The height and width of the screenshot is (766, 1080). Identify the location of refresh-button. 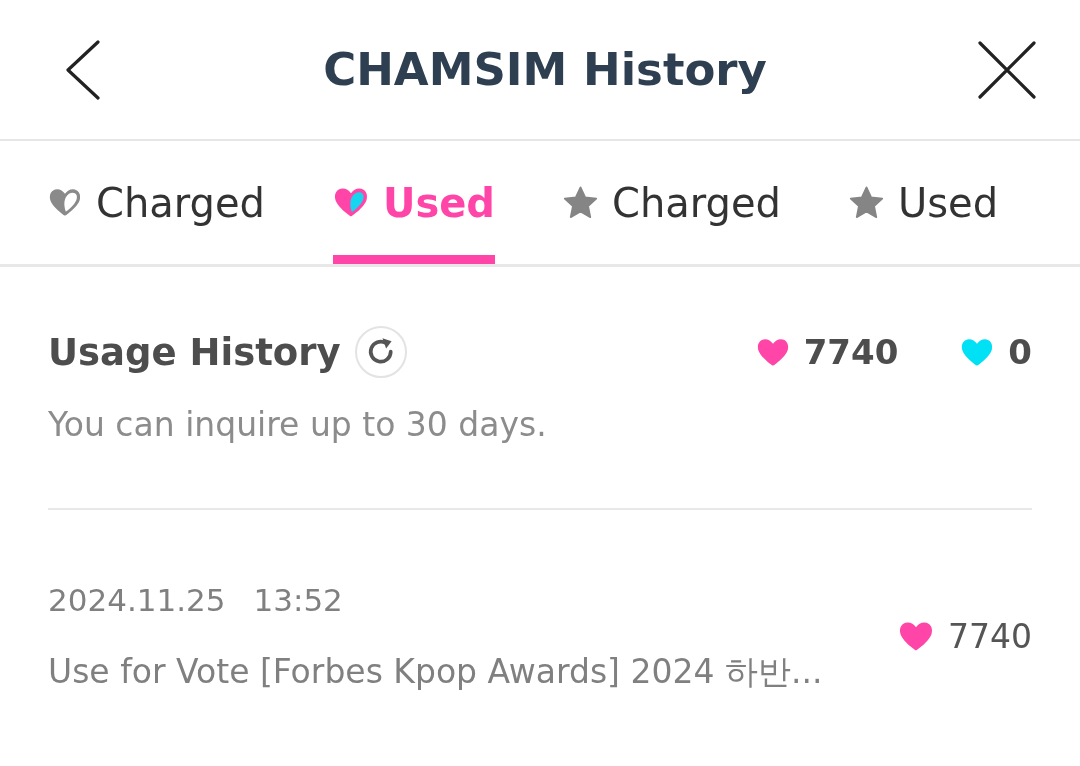
(380, 352).